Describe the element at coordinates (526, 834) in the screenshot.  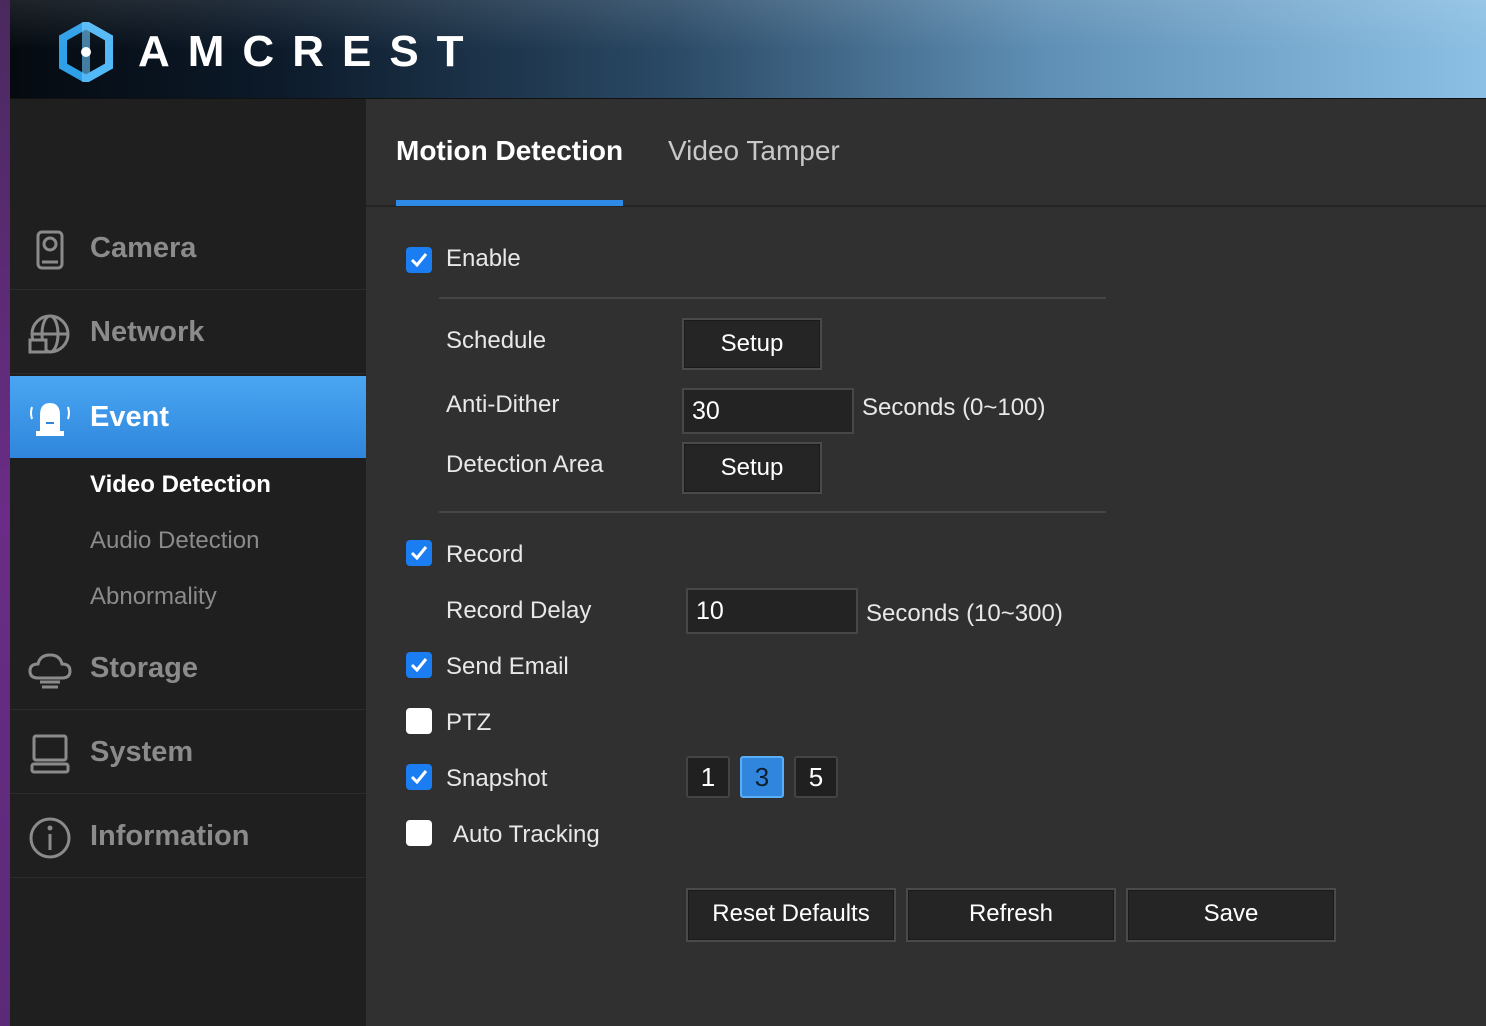
I see `auto-tracking-label: Auto Tracking` at that location.